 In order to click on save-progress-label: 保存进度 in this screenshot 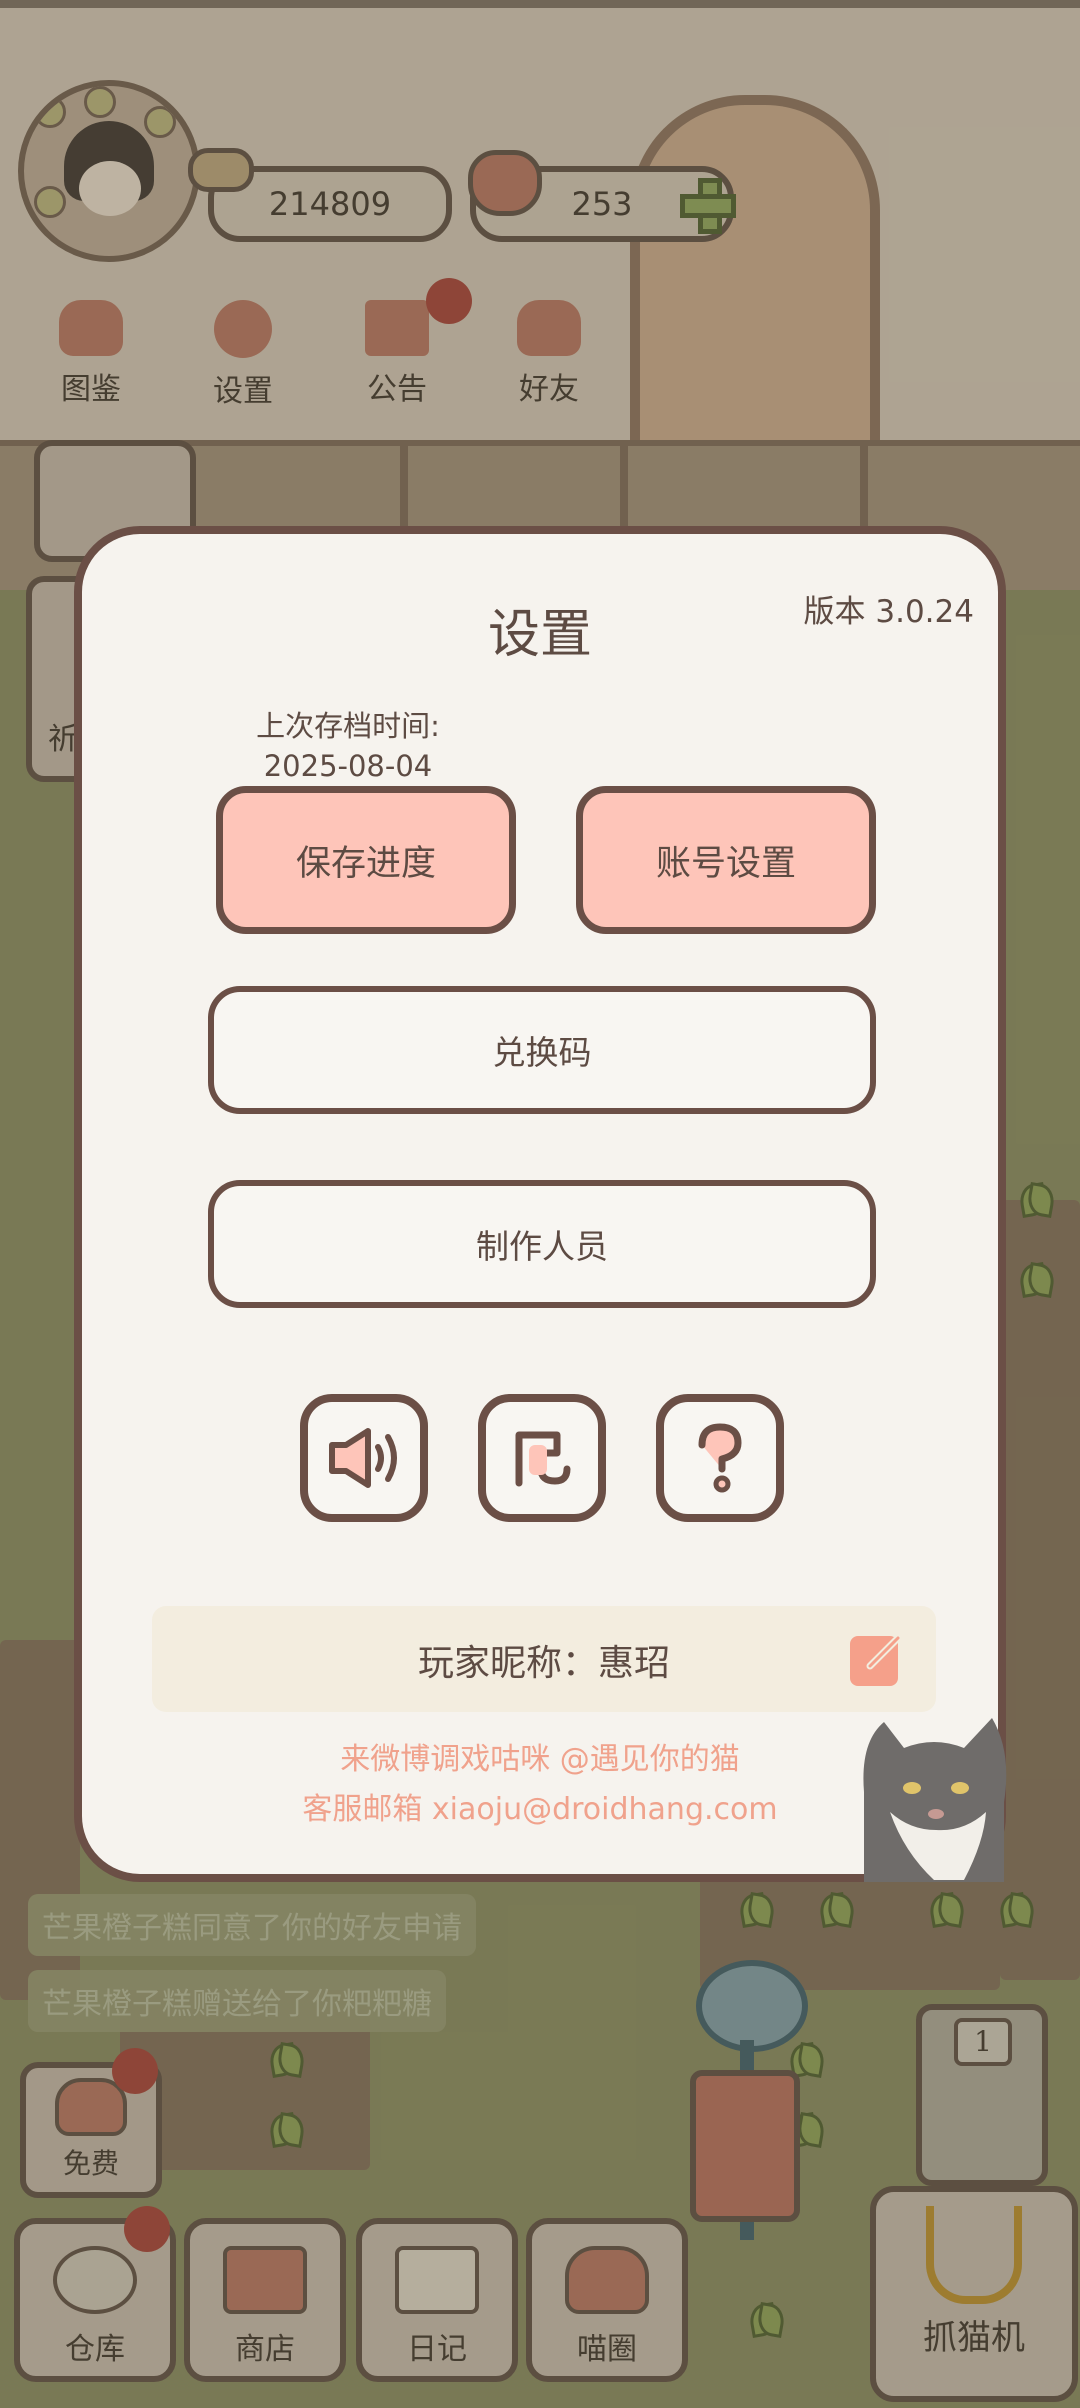, I will do `click(365, 863)`.